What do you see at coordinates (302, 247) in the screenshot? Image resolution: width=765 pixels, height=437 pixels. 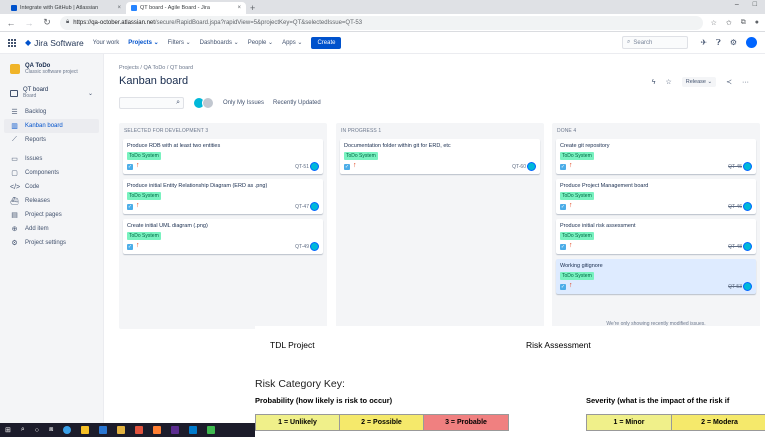 I see `issue-key: QT-49` at bounding box center [302, 247].